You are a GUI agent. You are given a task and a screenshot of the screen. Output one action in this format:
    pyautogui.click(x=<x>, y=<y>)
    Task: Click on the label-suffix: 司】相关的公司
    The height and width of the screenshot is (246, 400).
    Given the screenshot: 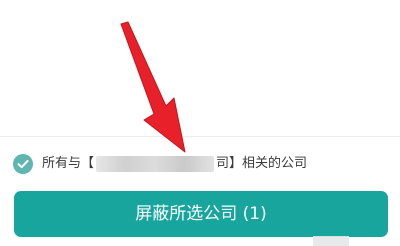 What is the action you would take?
    pyautogui.click(x=262, y=163)
    